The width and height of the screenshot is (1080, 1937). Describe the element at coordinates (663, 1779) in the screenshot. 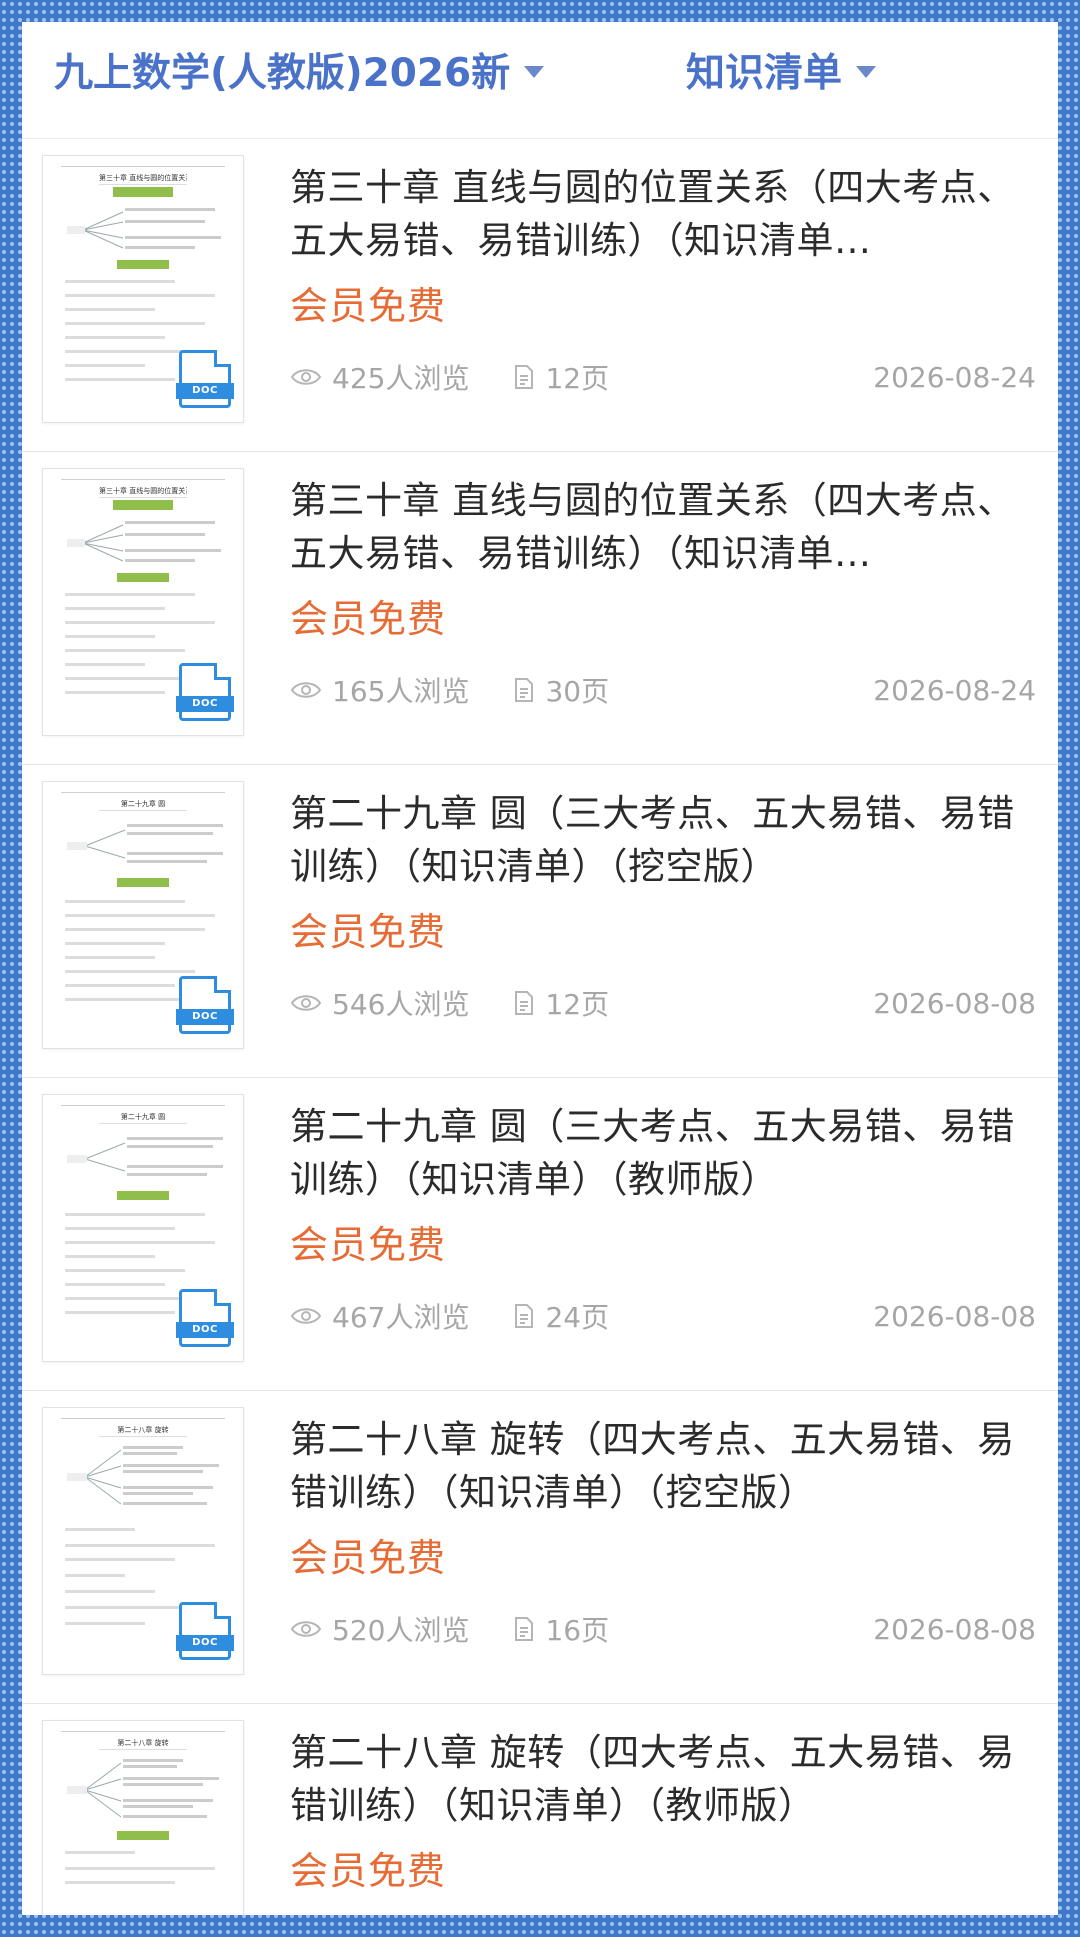

I see `resource-title: 第二十八章 旋转（四大考点、五大易错、易错训练）（知识清单）（教师版）` at that location.